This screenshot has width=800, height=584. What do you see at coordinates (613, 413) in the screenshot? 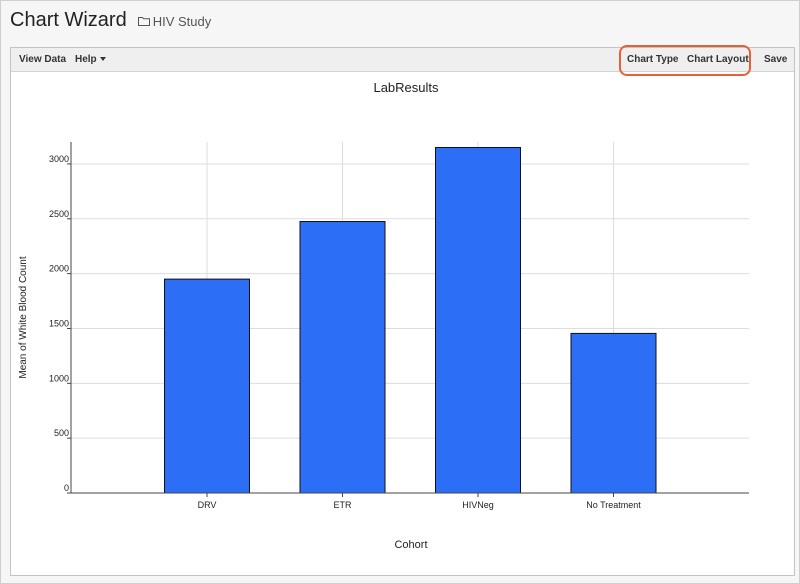
I see `bar-no-treatment` at bounding box center [613, 413].